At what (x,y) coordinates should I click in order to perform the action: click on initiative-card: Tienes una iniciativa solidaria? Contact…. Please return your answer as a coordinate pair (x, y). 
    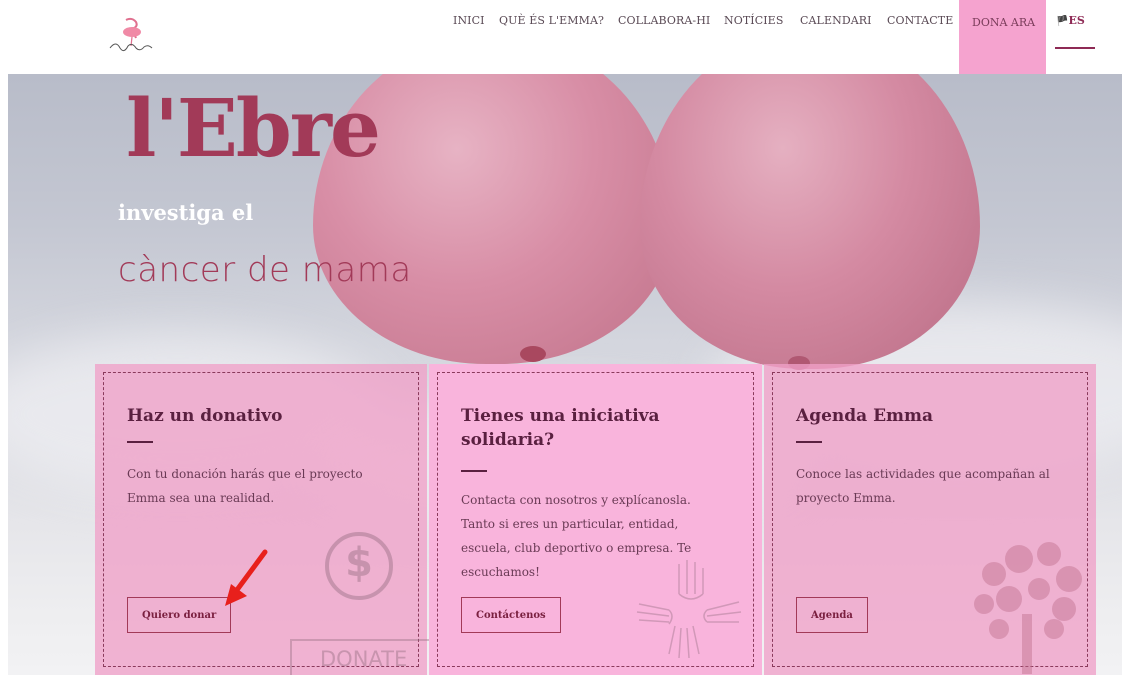
    Looking at the image, I should click on (595, 519).